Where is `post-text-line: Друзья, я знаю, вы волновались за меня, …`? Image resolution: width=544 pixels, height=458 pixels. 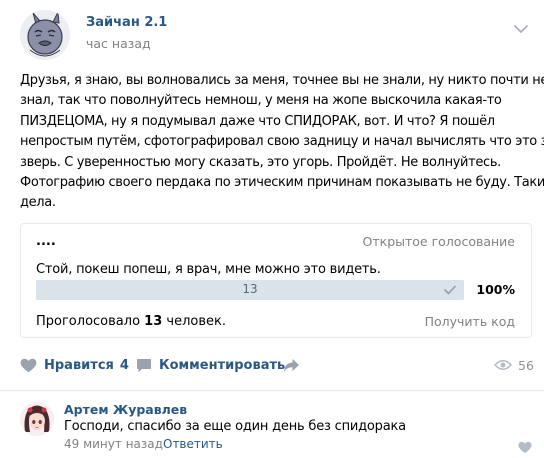 post-text-line: Друзья, я знаю, вы волновались за меня, … is located at coordinates (282, 80).